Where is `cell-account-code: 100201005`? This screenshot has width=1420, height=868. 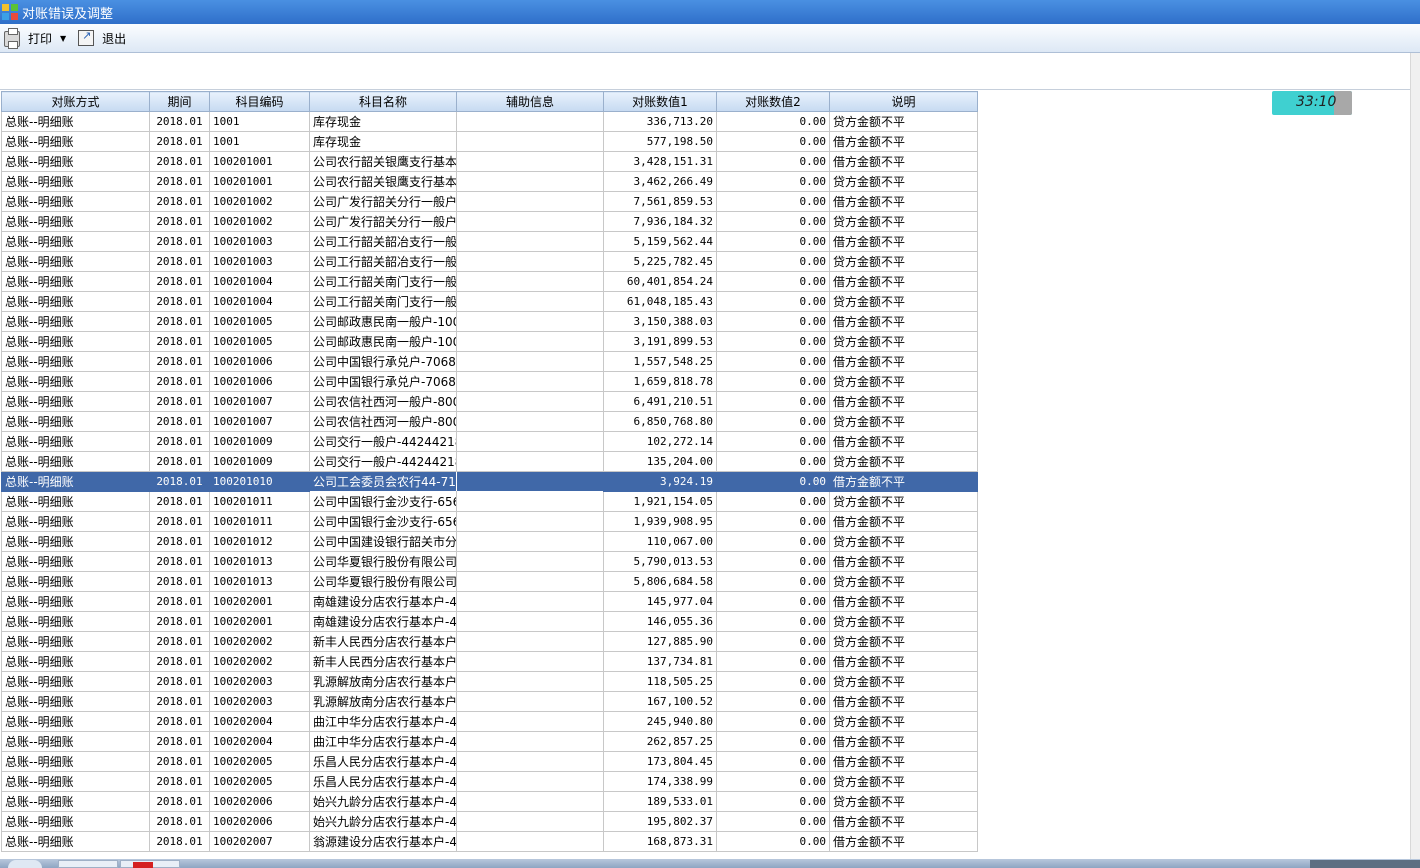 cell-account-code: 100201005 is located at coordinates (259, 341).